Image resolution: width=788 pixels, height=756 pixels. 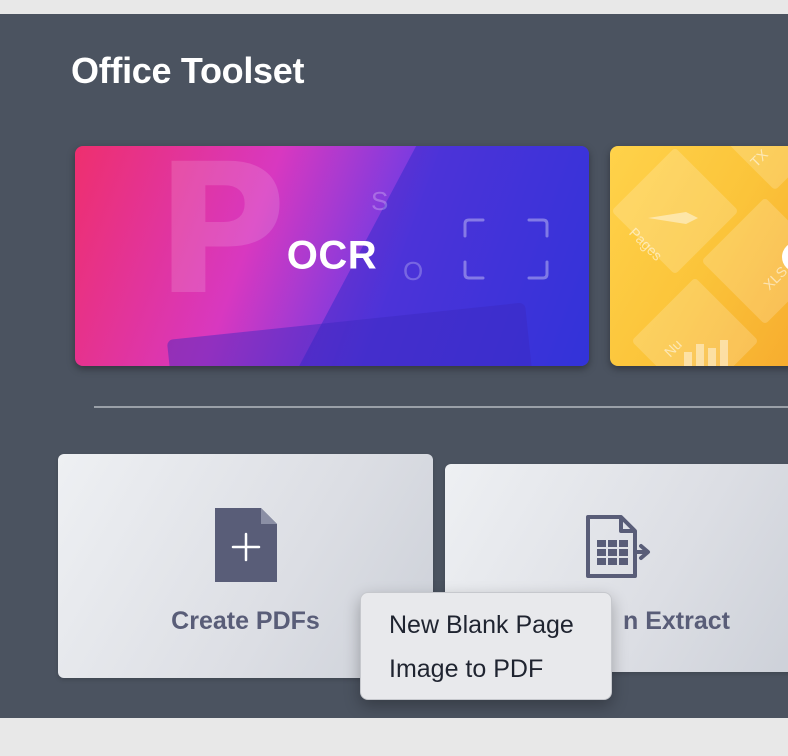 I want to click on menu-item-new-blank-page: New Blank Page, so click(x=486, y=629).